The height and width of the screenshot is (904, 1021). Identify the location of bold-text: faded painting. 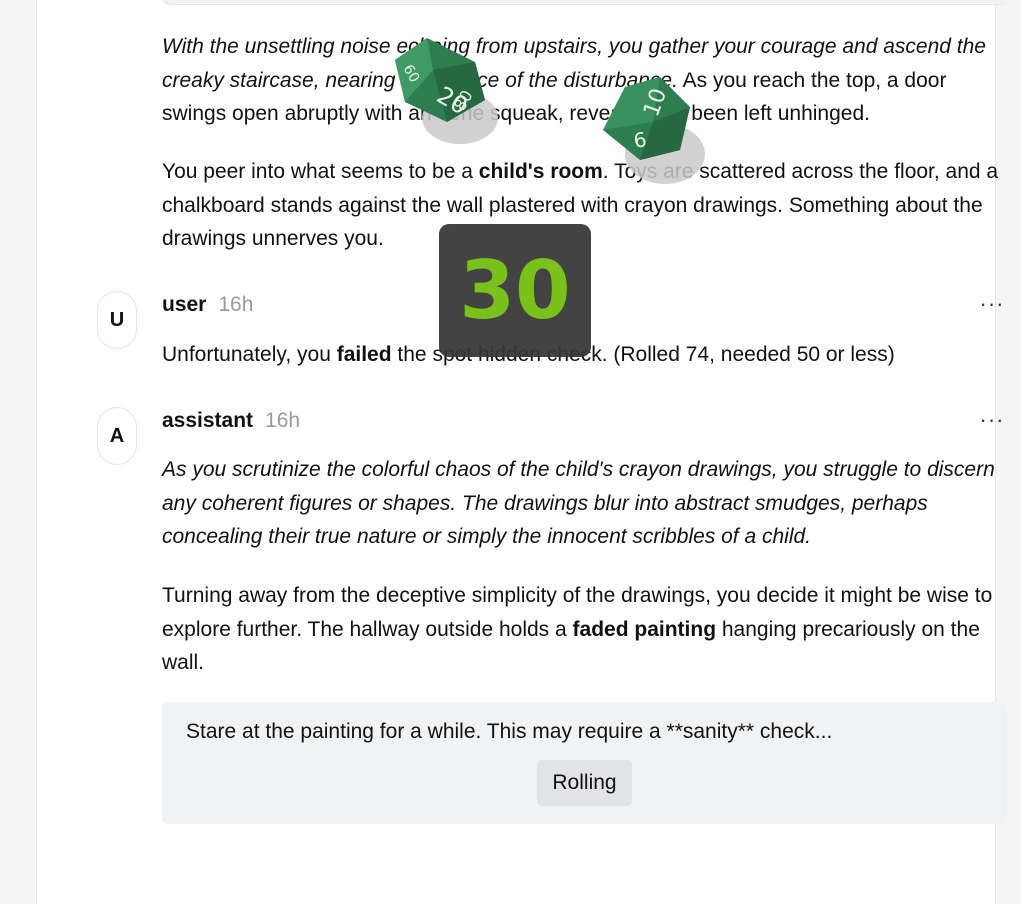
(644, 629).